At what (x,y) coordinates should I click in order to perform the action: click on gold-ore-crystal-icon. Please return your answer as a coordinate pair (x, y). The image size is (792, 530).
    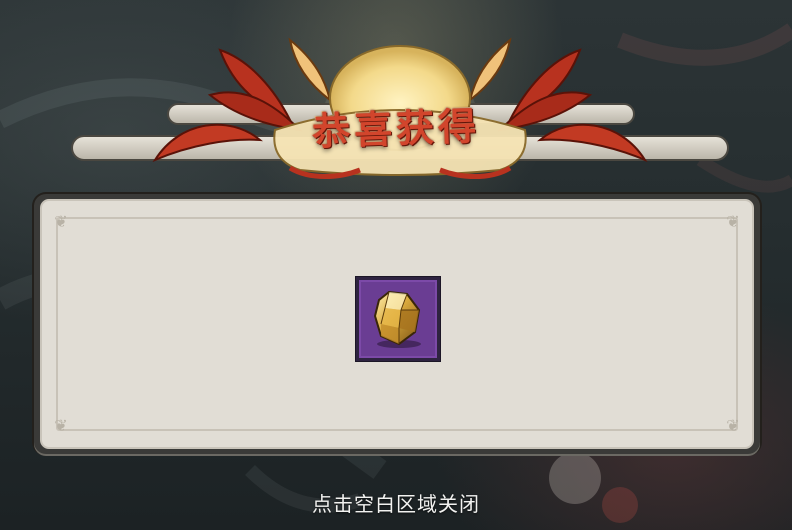
    Looking at the image, I should click on (397, 319).